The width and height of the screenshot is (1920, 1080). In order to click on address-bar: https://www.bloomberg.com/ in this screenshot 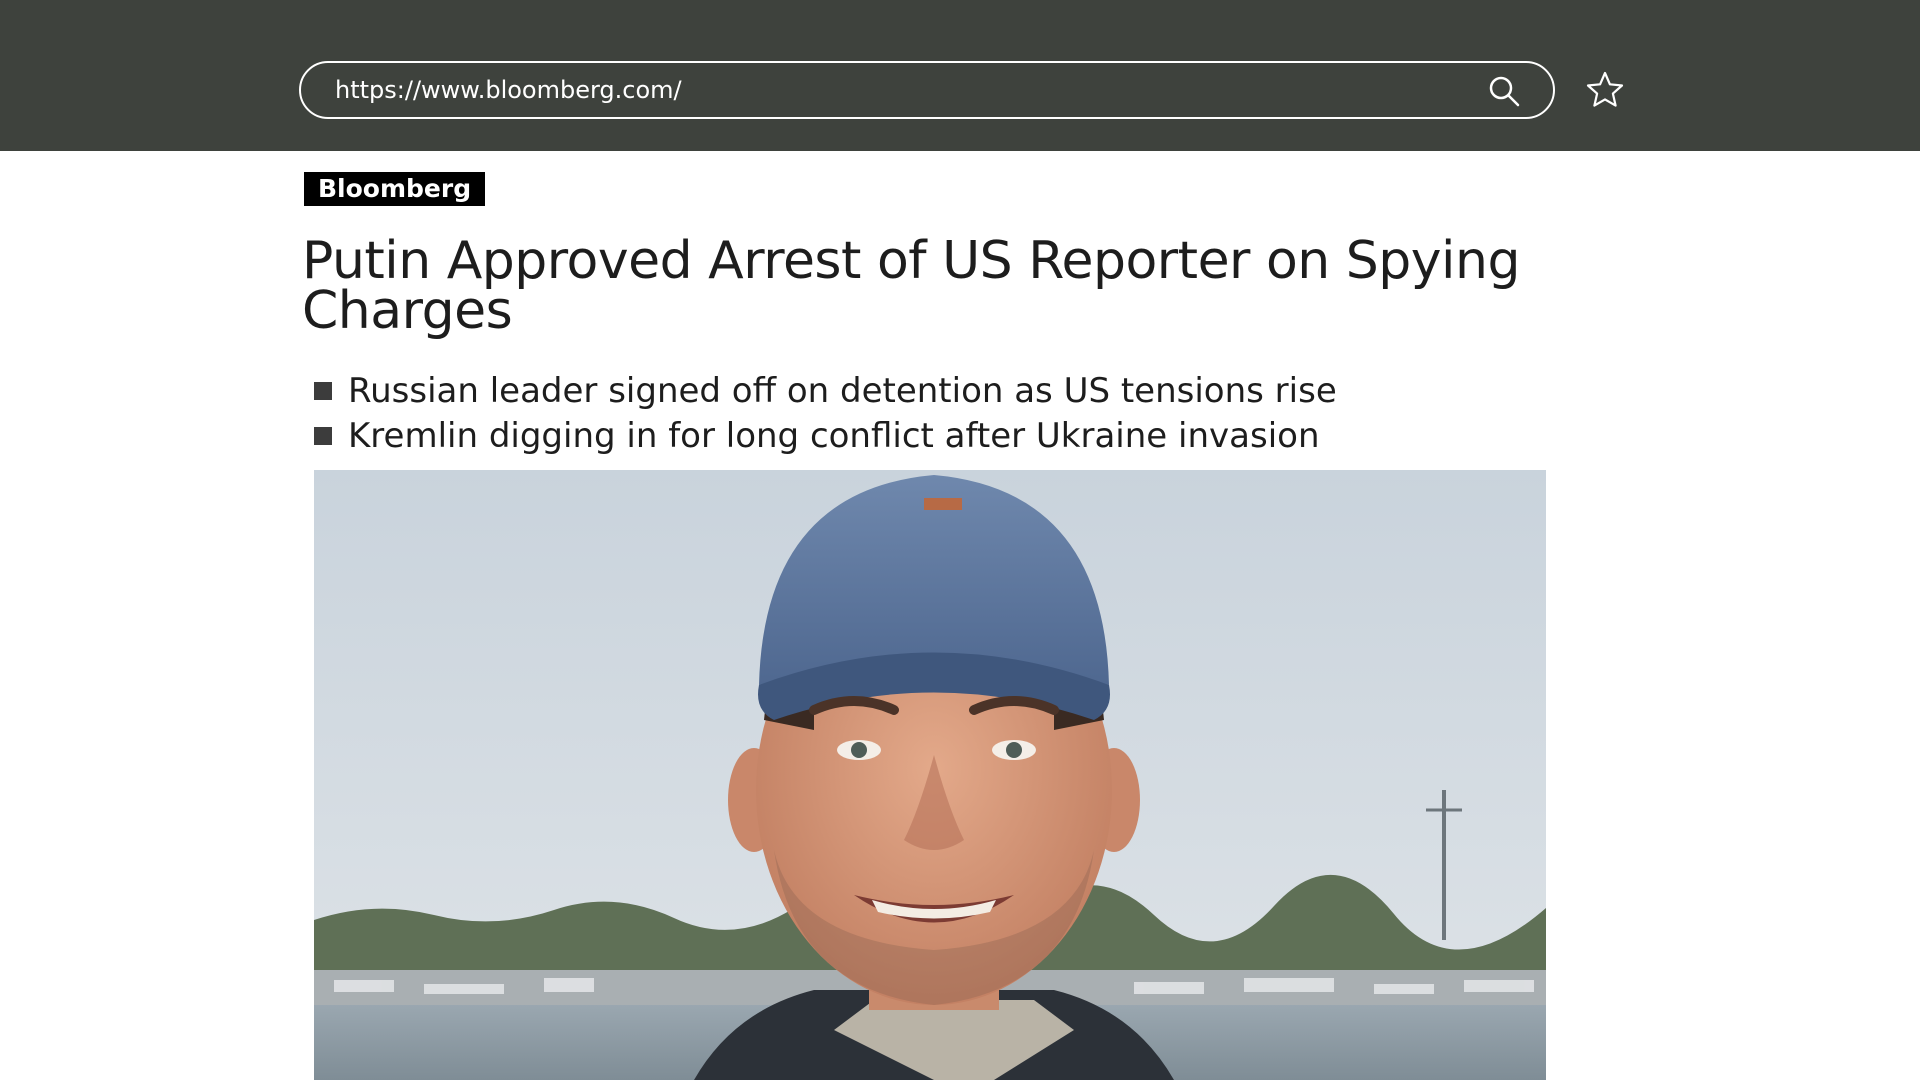, I will do `click(927, 90)`.